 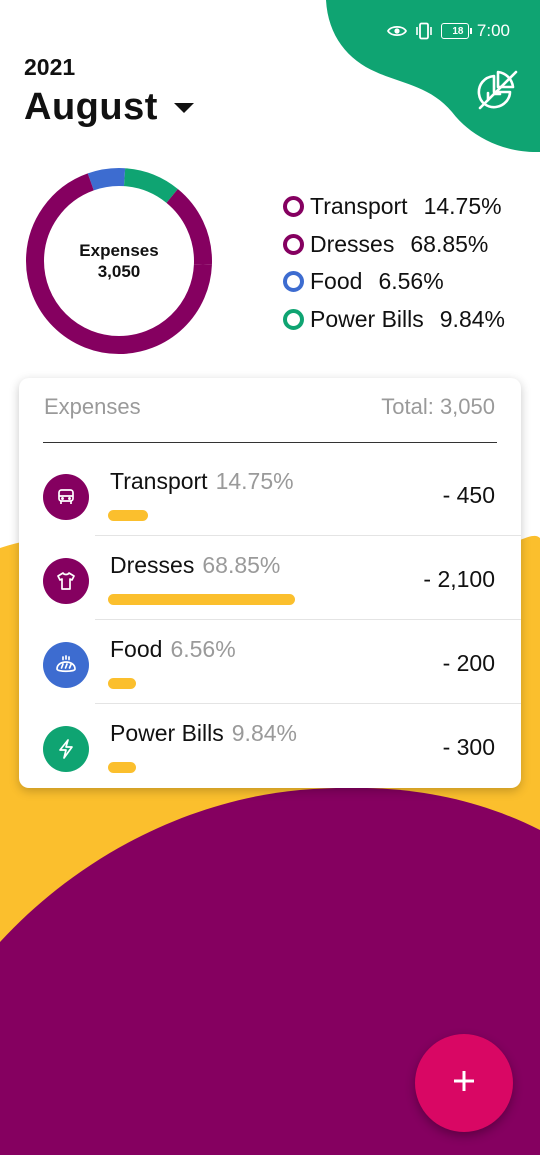 What do you see at coordinates (203, 649) in the screenshot?
I see `expense-percent: 6.56%` at bounding box center [203, 649].